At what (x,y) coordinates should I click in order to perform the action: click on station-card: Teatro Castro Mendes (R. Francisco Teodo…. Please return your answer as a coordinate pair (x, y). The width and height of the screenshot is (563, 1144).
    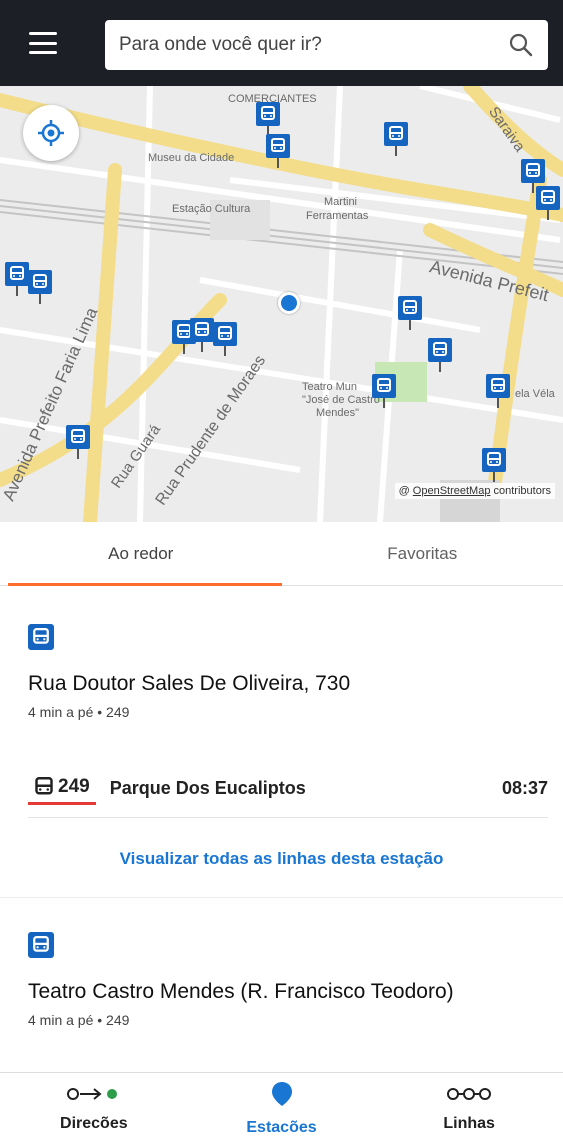
    Looking at the image, I should click on (281, 980).